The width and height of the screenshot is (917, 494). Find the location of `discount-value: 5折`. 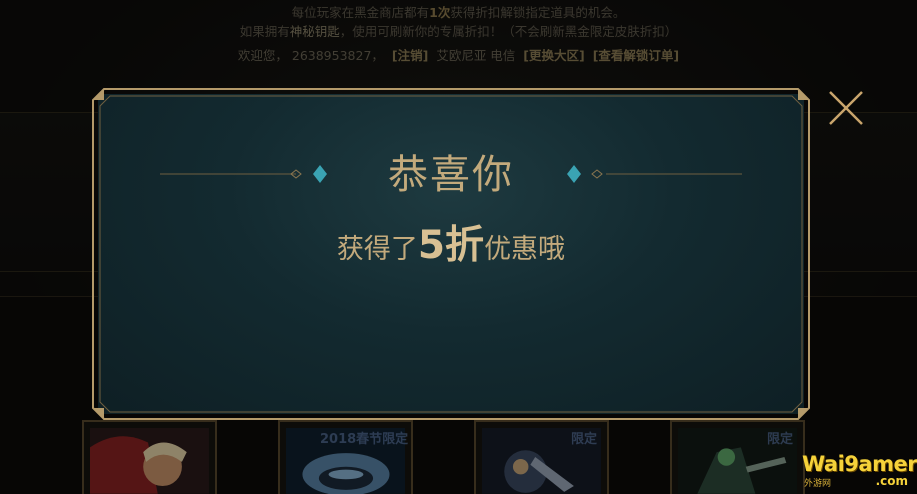

discount-value: 5折 is located at coordinates (451, 245).